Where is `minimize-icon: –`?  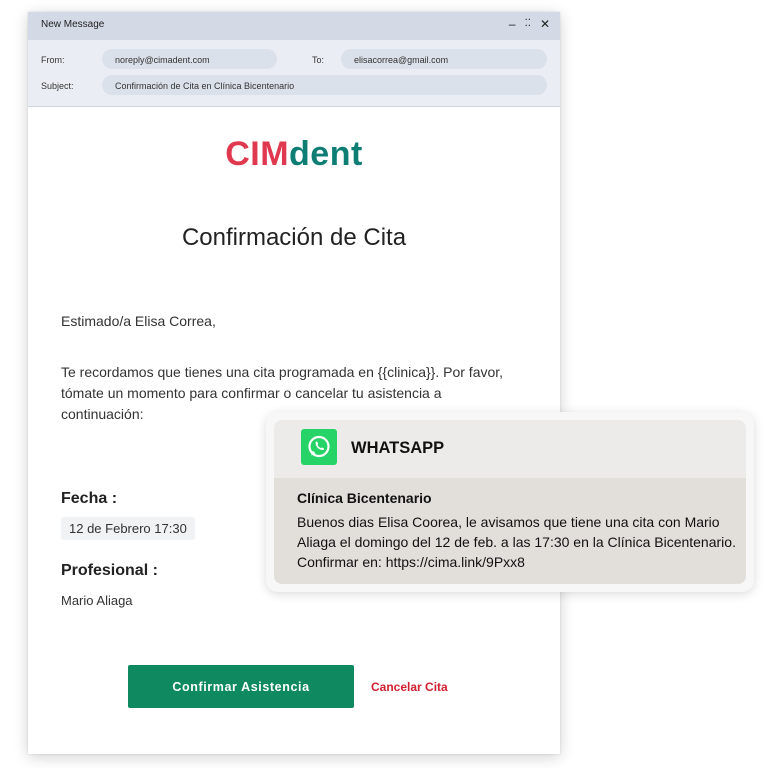 minimize-icon: – is located at coordinates (512, 24).